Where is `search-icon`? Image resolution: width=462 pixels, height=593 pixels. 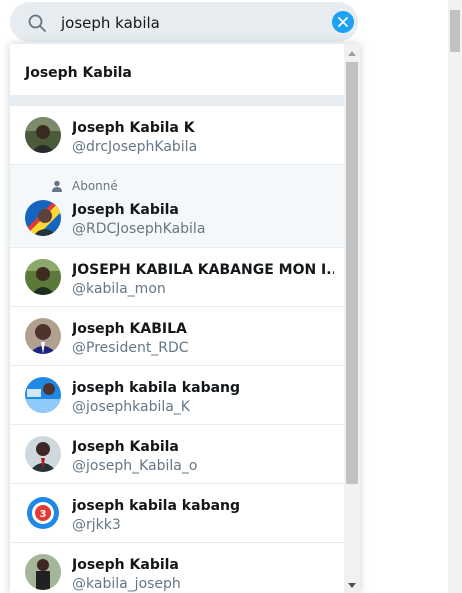
search-icon is located at coordinates (37, 23).